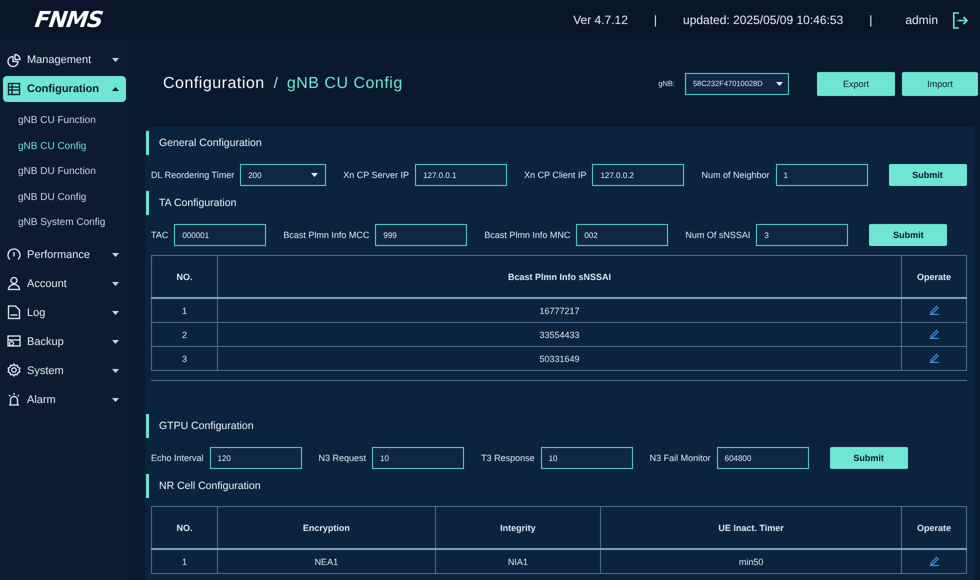 The width and height of the screenshot is (980, 580). I want to click on alarm-icon, so click(14, 399).